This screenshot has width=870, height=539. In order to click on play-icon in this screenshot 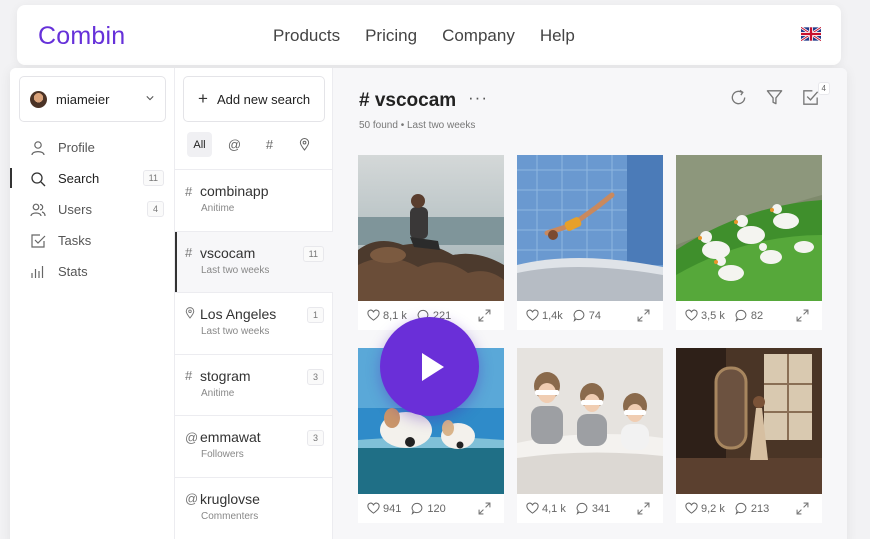, I will do `click(432, 366)`.